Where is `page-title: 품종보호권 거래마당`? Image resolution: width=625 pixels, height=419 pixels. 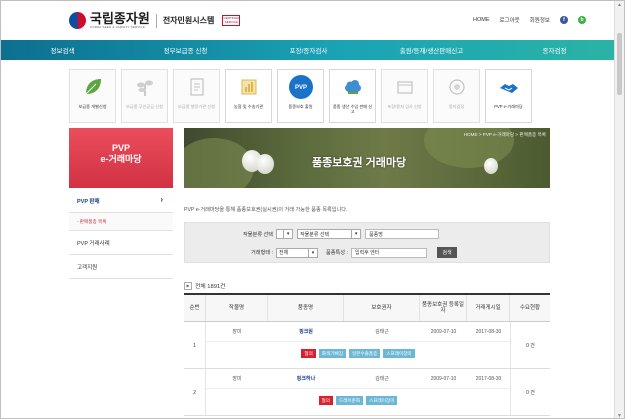
page-title: 품종보호권 거래마당 is located at coordinates (359, 163).